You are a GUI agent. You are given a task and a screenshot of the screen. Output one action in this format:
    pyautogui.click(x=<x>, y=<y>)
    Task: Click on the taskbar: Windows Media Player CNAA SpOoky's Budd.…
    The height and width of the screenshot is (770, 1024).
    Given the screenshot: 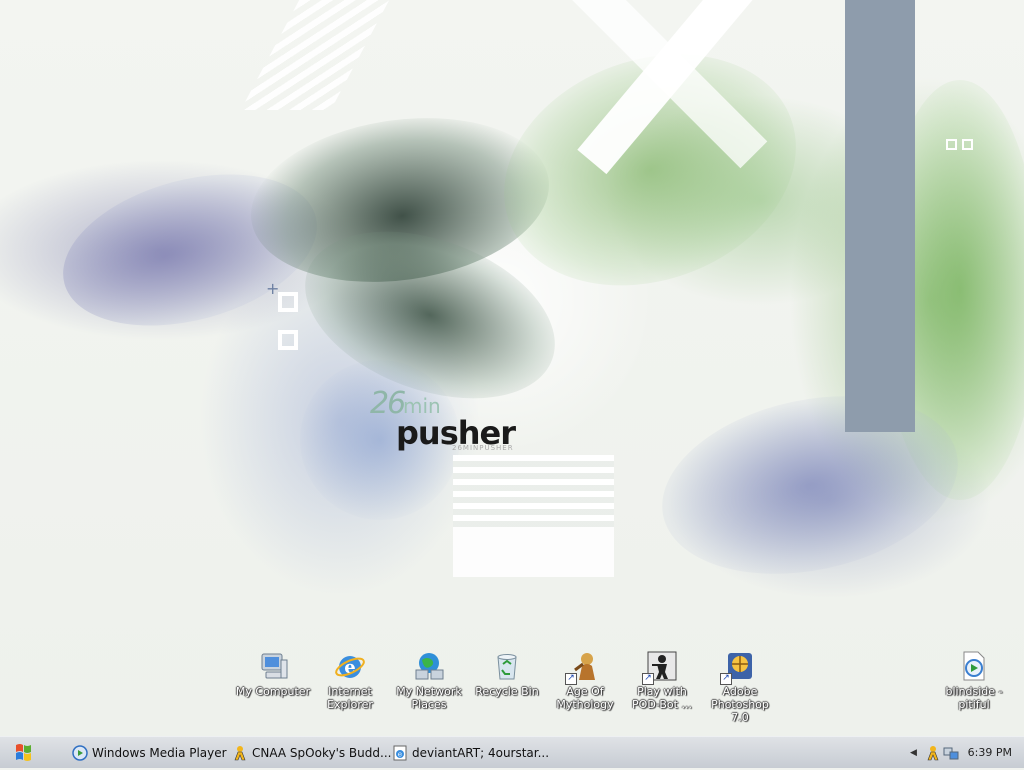 What is the action you would take?
    pyautogui.click(x=512, y=752)
    